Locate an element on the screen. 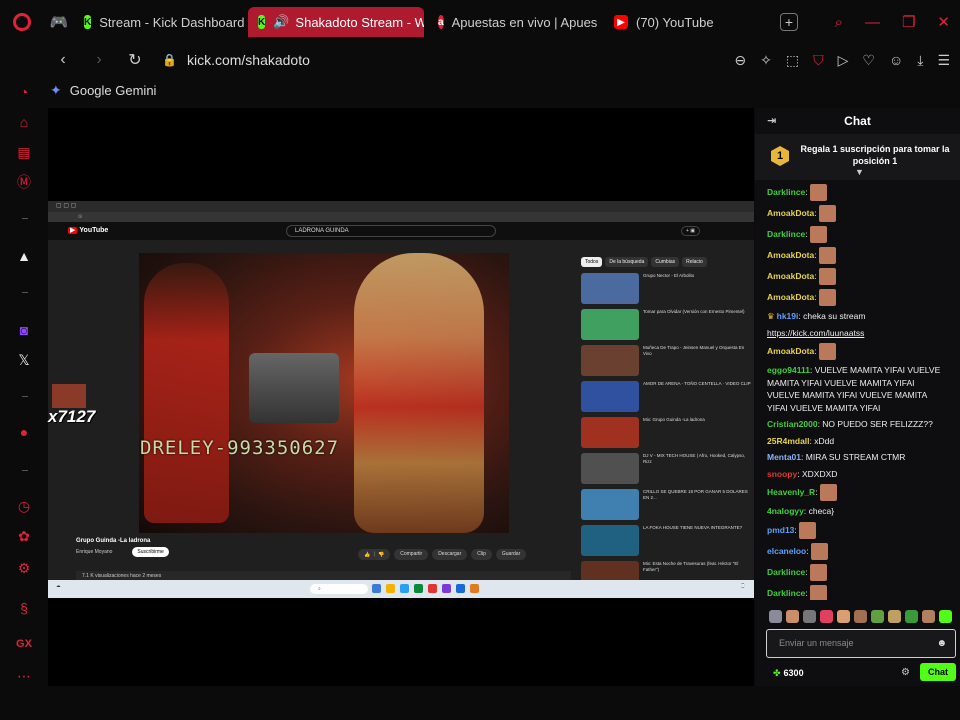 Image resolution: width=960 pixels, height=720 pixels. history-icon: ◷ is located at coordinates (24, 506).